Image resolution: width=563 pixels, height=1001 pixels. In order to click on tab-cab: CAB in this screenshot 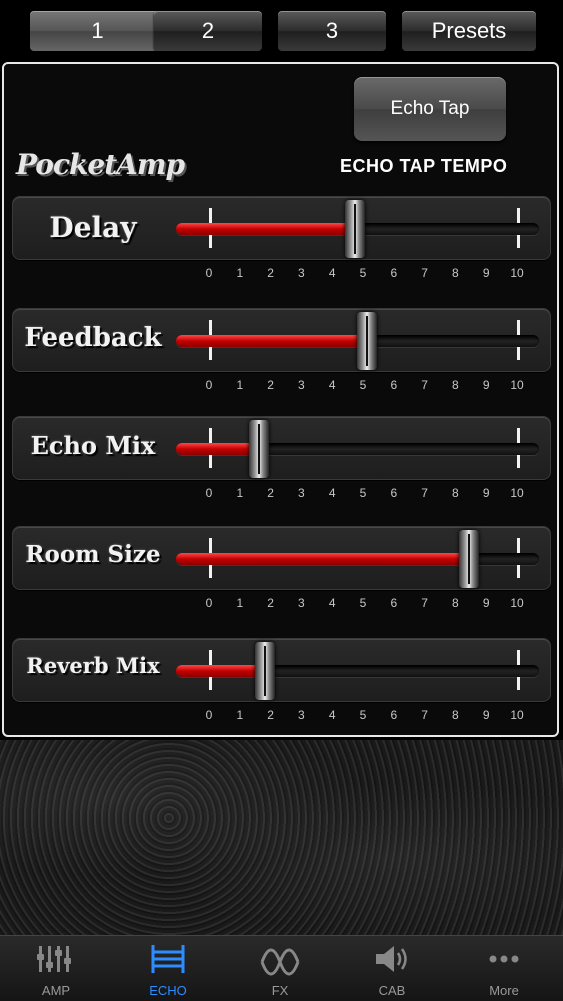, I will do `click(392, 968)`.